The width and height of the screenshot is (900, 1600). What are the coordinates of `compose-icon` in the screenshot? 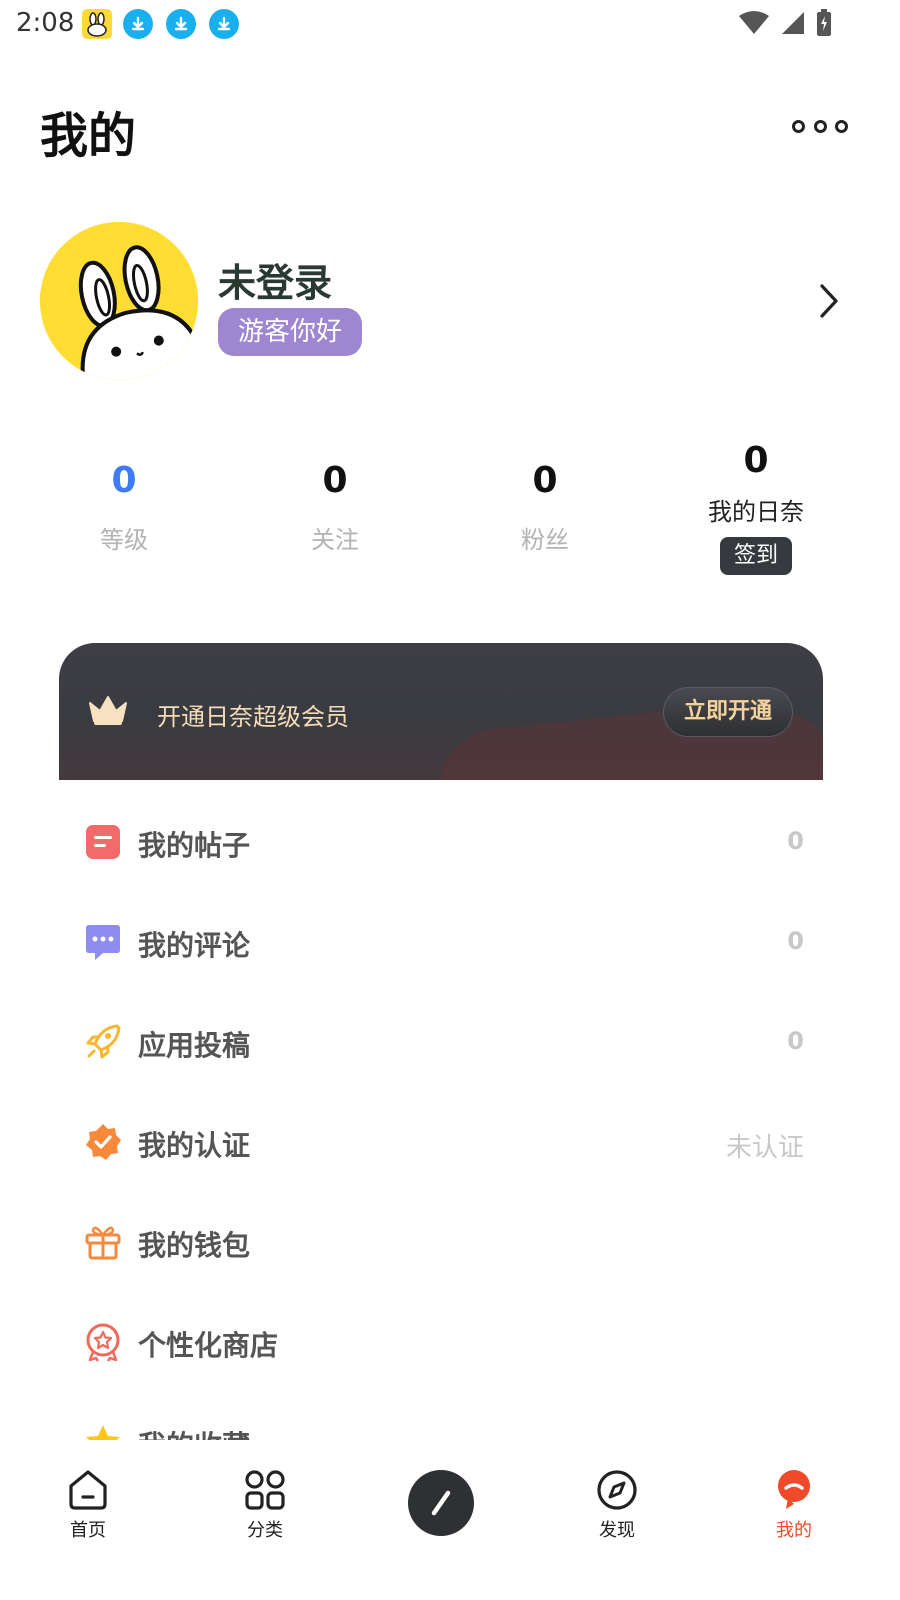 It's located at (441, 1503).